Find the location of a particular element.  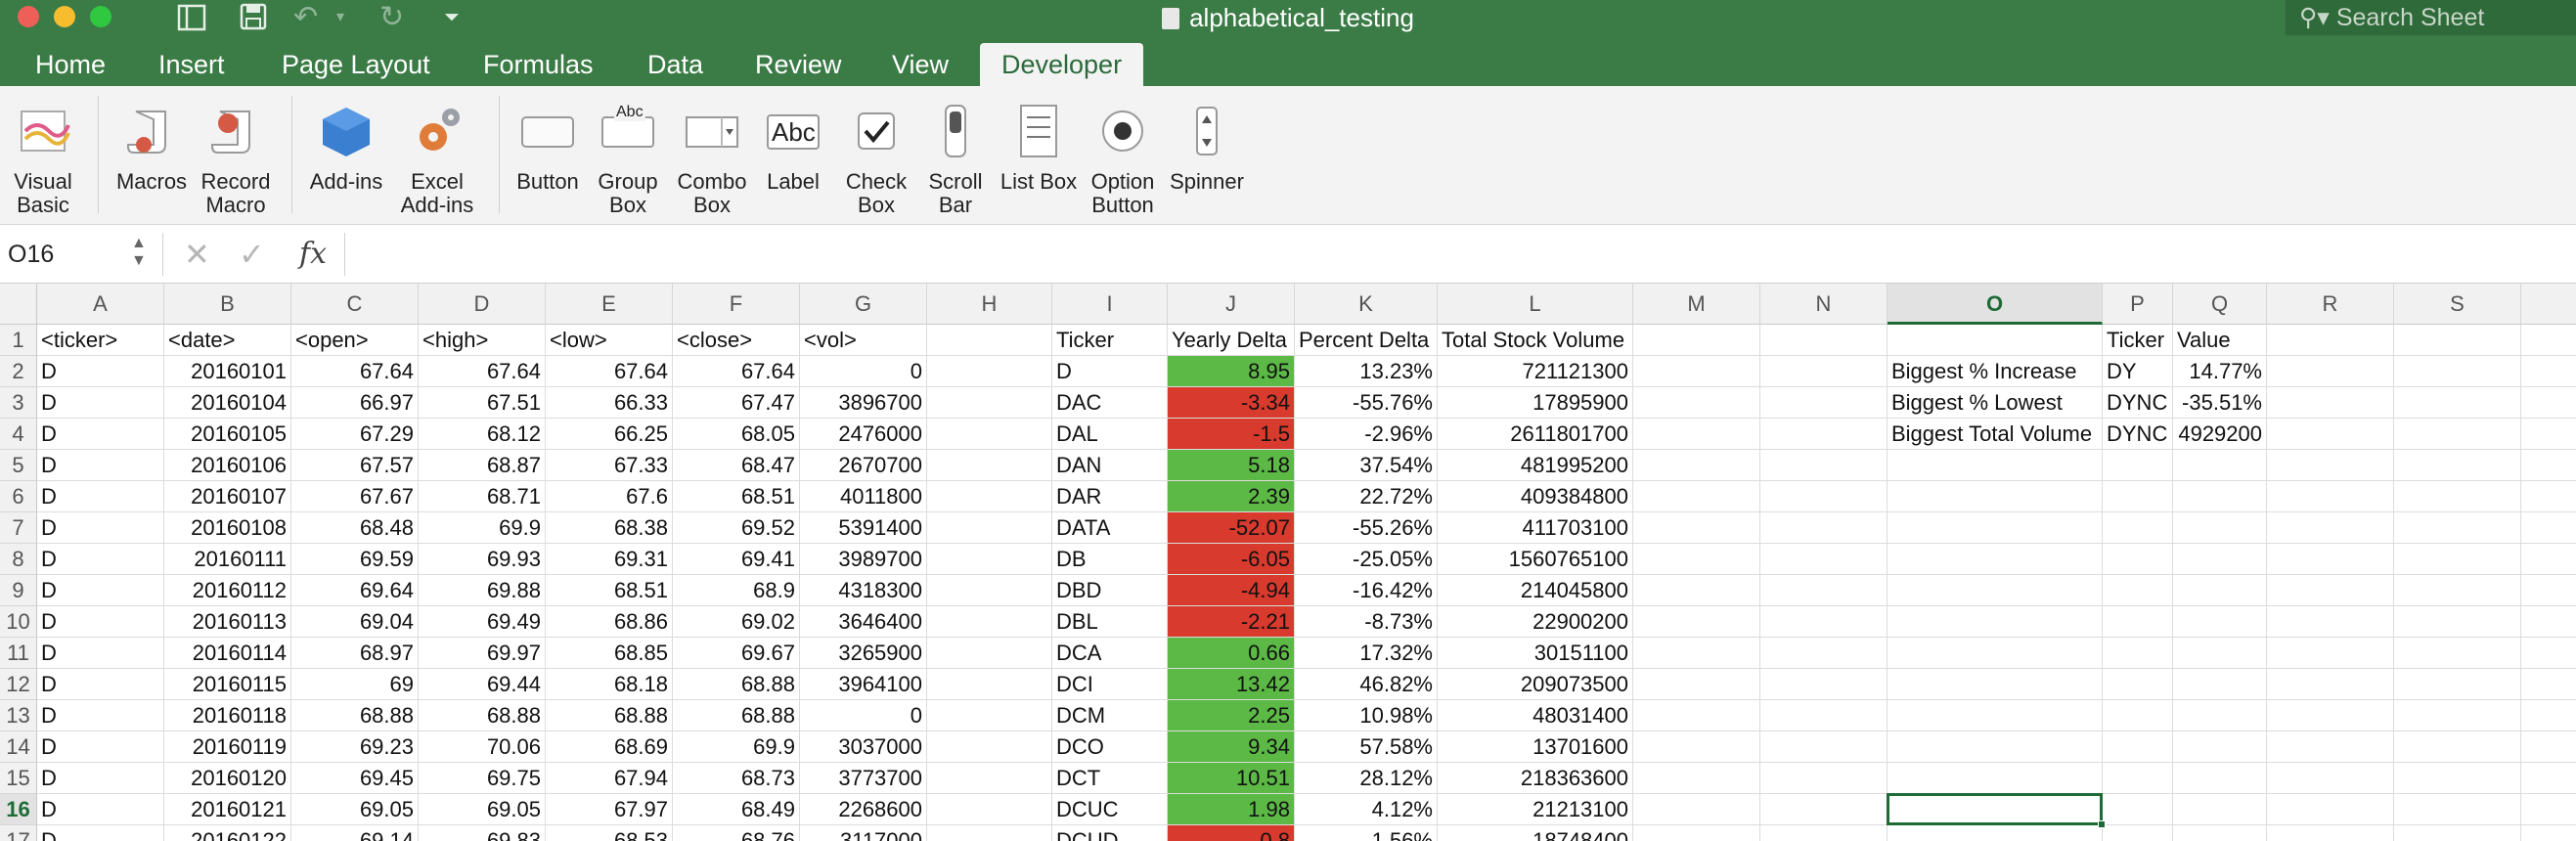

cell-r17 is located at coordinates (2330, 833).